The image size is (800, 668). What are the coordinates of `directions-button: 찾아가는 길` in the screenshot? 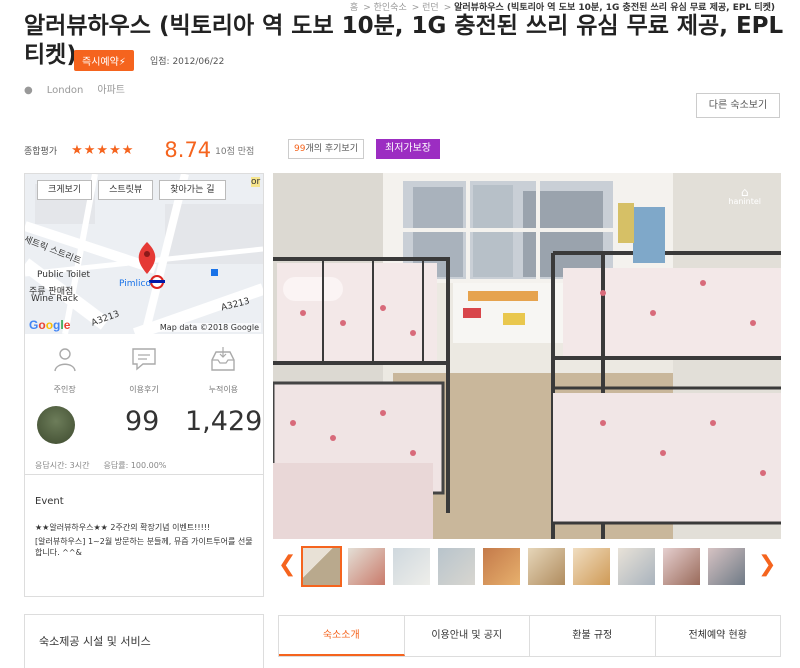 It's located at (192, 190).